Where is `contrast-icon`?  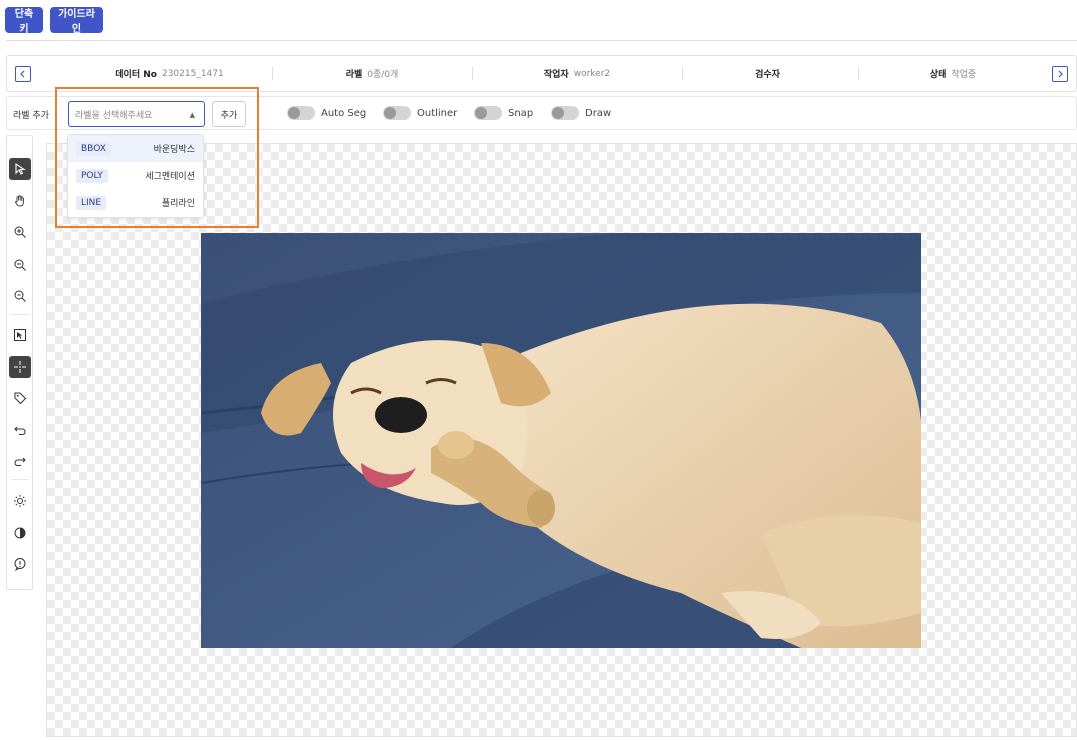
contrast-icon is located at coordinates (20, 533).